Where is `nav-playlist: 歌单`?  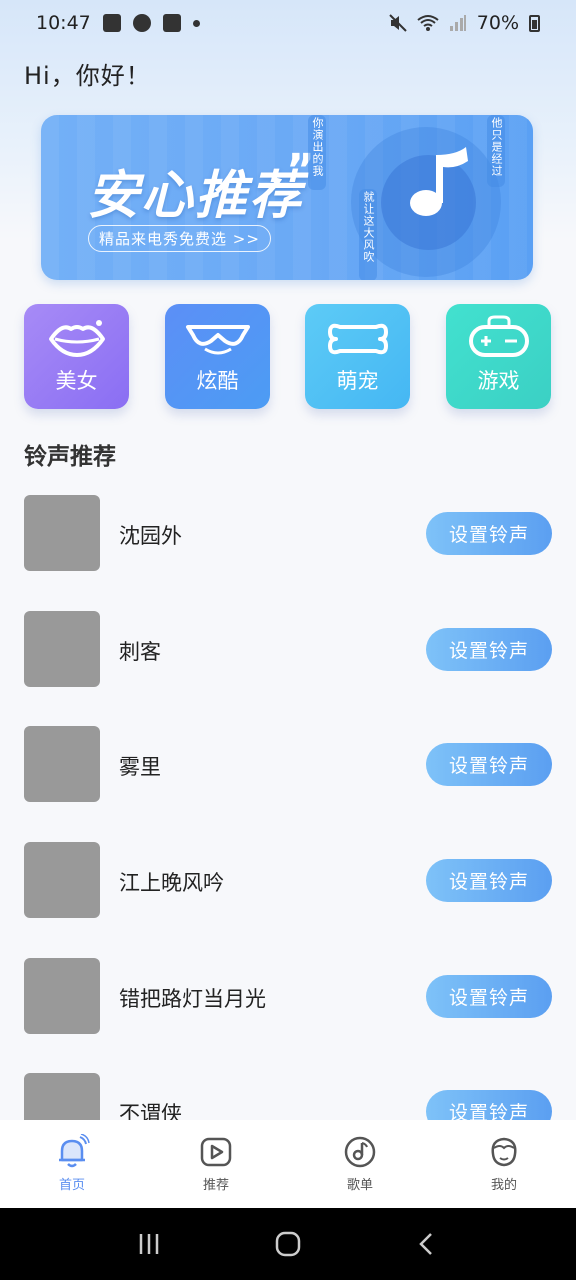 nav-playlist: 歌单 is located at coordinates (360, 1164).